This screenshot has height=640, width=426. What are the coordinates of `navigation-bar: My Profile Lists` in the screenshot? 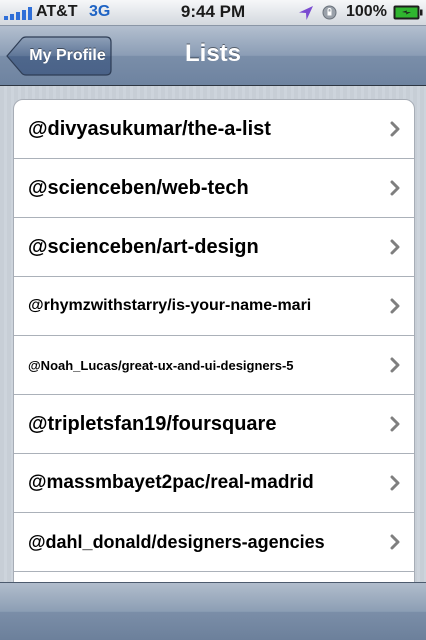 It's located at (213, 56).